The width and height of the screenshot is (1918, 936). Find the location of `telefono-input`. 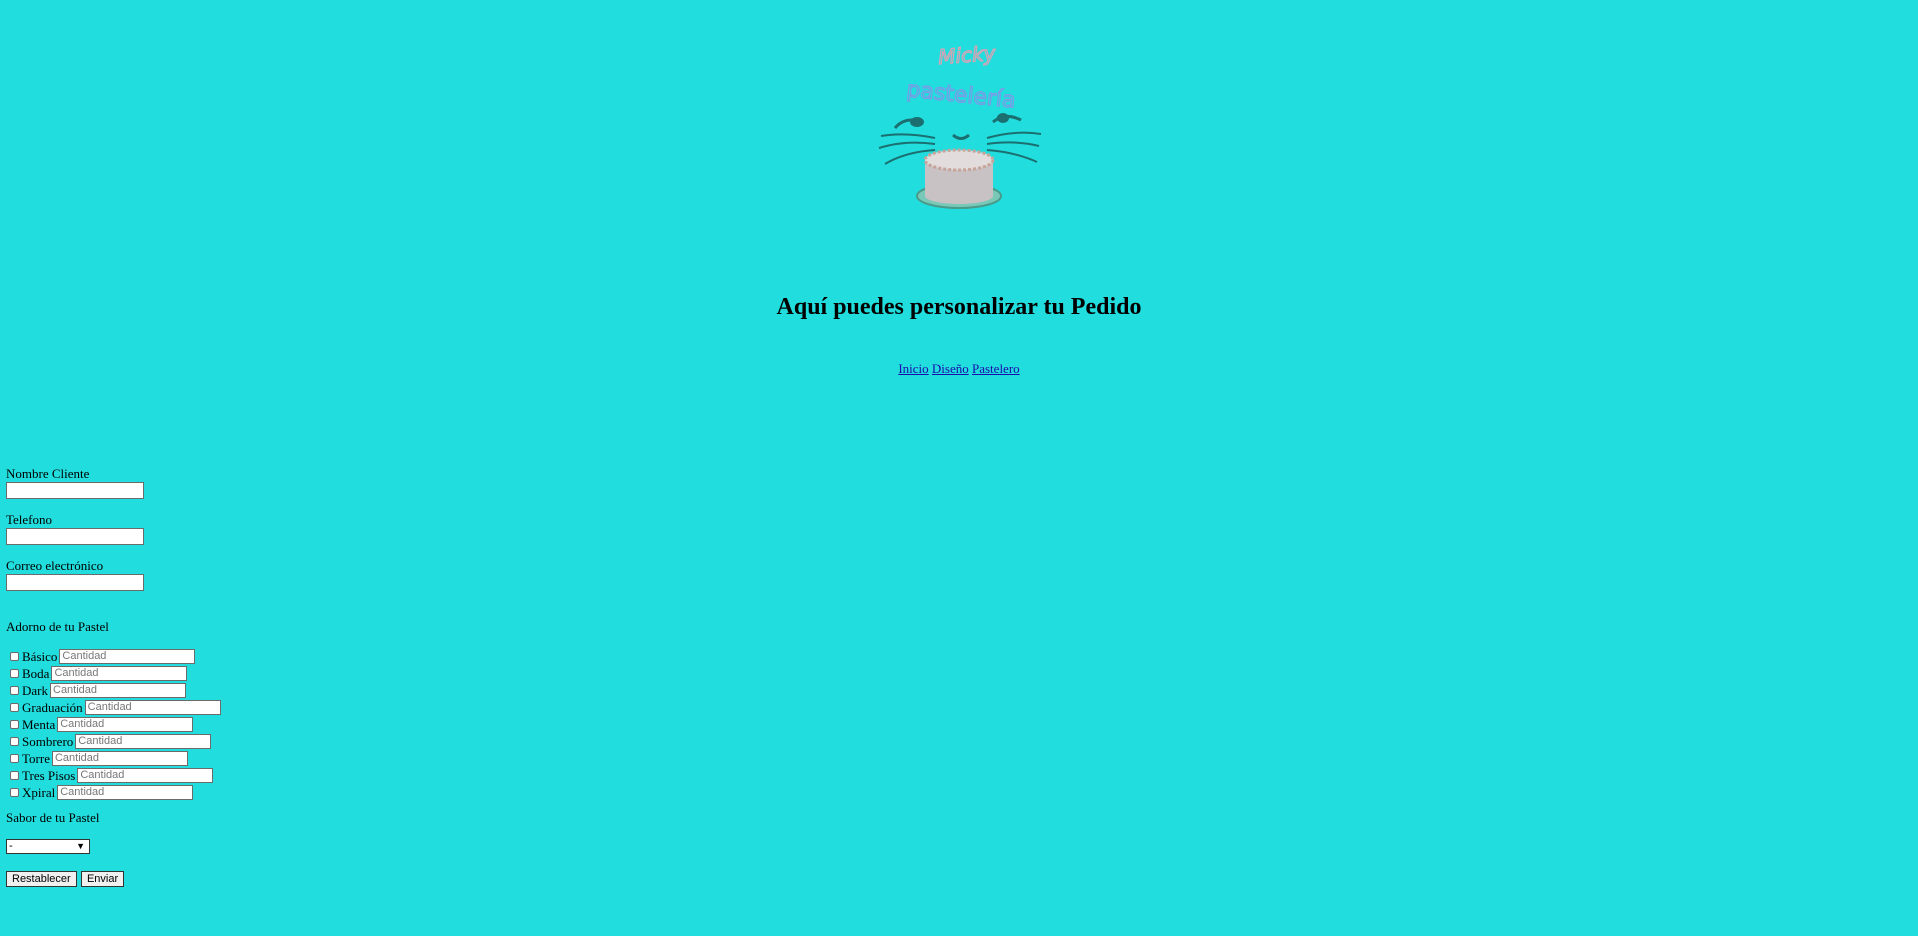

telefono-input is located at coordinates (75, 536).